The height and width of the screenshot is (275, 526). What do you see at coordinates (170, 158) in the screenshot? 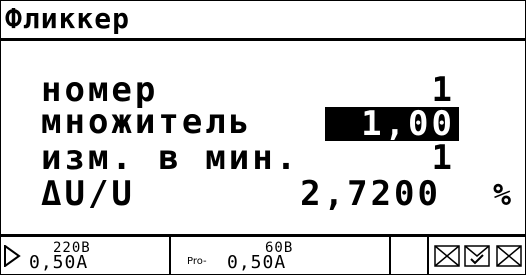
I see `per-minute-label: изм. в мин.` at bounding box center [170, 158].